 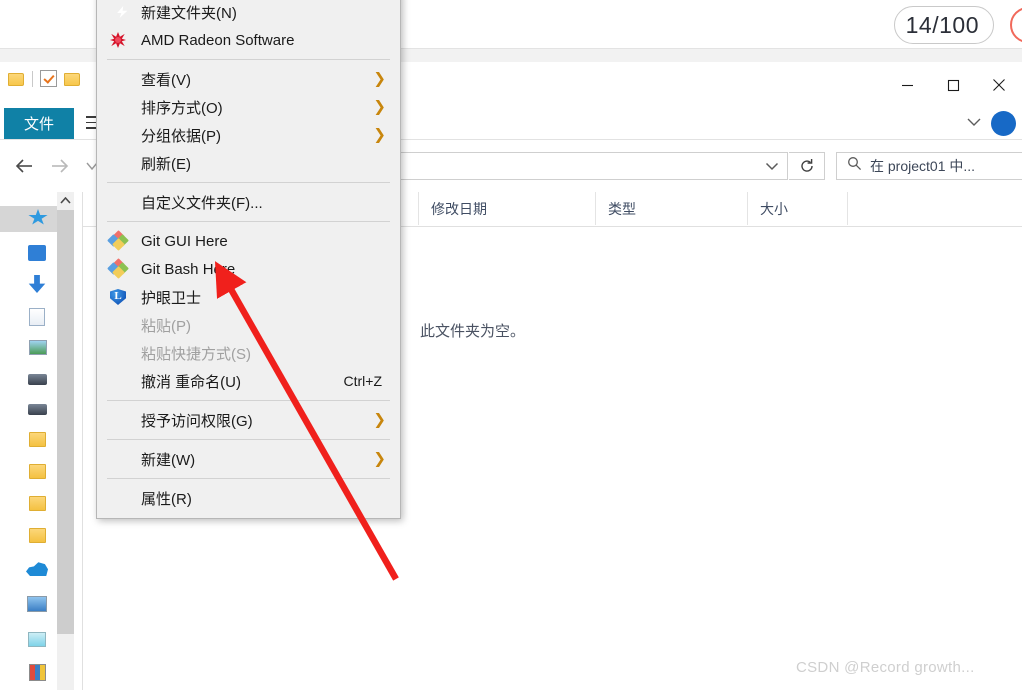 What do you see at coordinates (65, 422) in the screenshot?
I see `nav-pane-scroll-thumb` at bounding box center [65, 422].